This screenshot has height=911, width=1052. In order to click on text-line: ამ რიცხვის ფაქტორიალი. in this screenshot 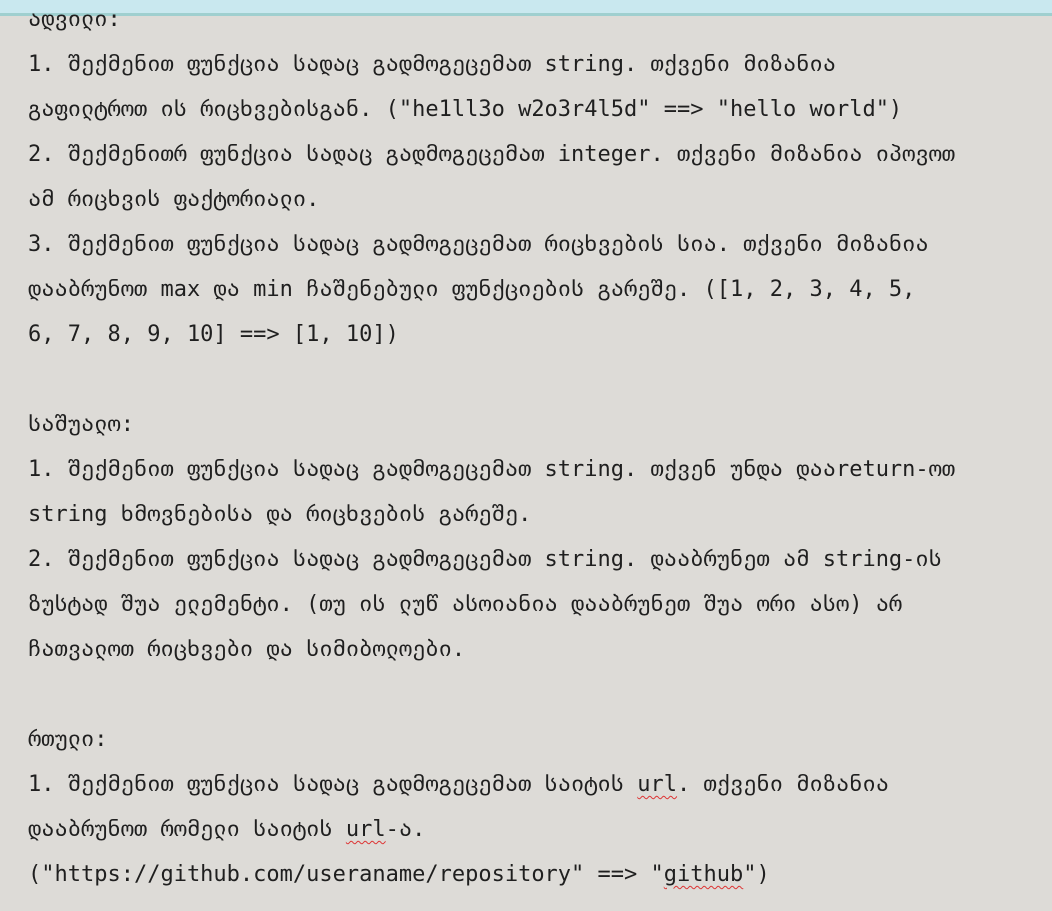, I will do `click(174, 199)`.